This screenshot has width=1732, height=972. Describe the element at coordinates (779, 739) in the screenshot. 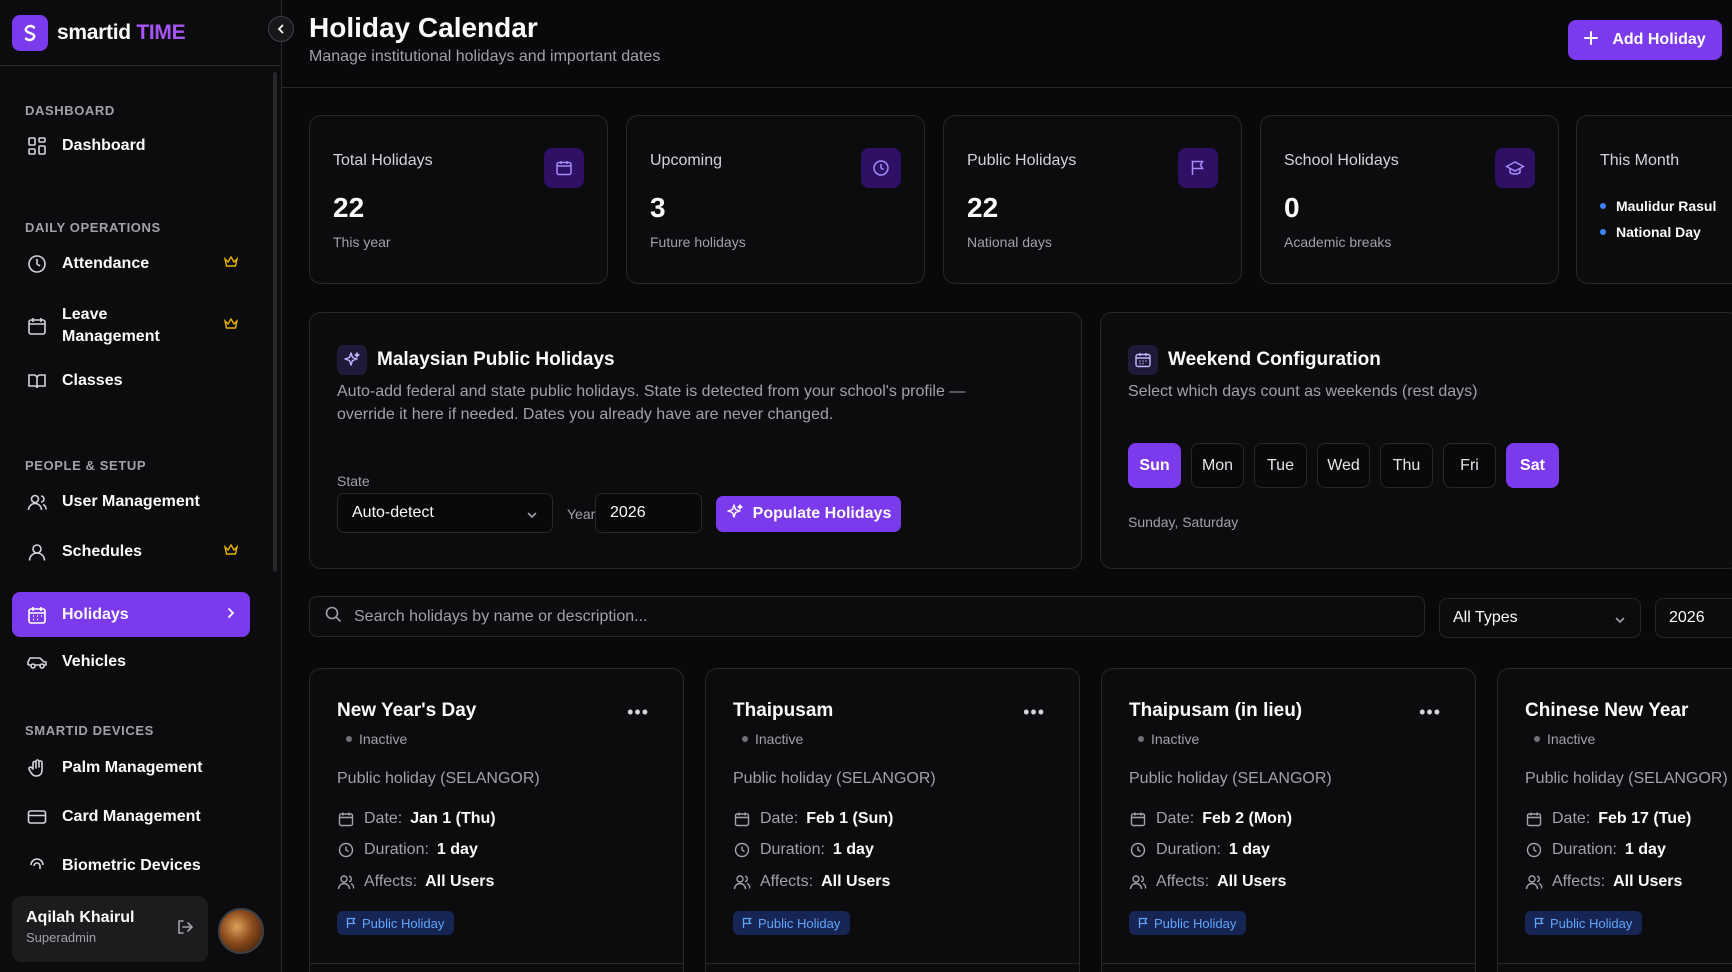

I see `status-text: Inactive` at that location.